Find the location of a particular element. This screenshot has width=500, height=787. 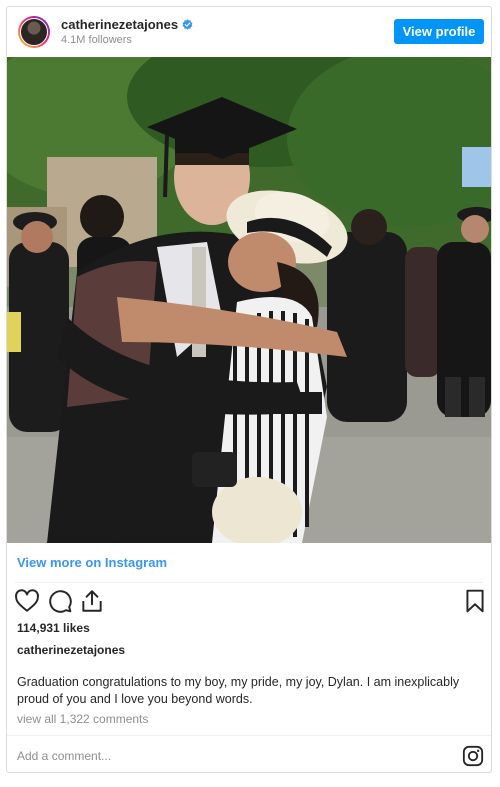

share-icon is located at coordinates (92, 601).